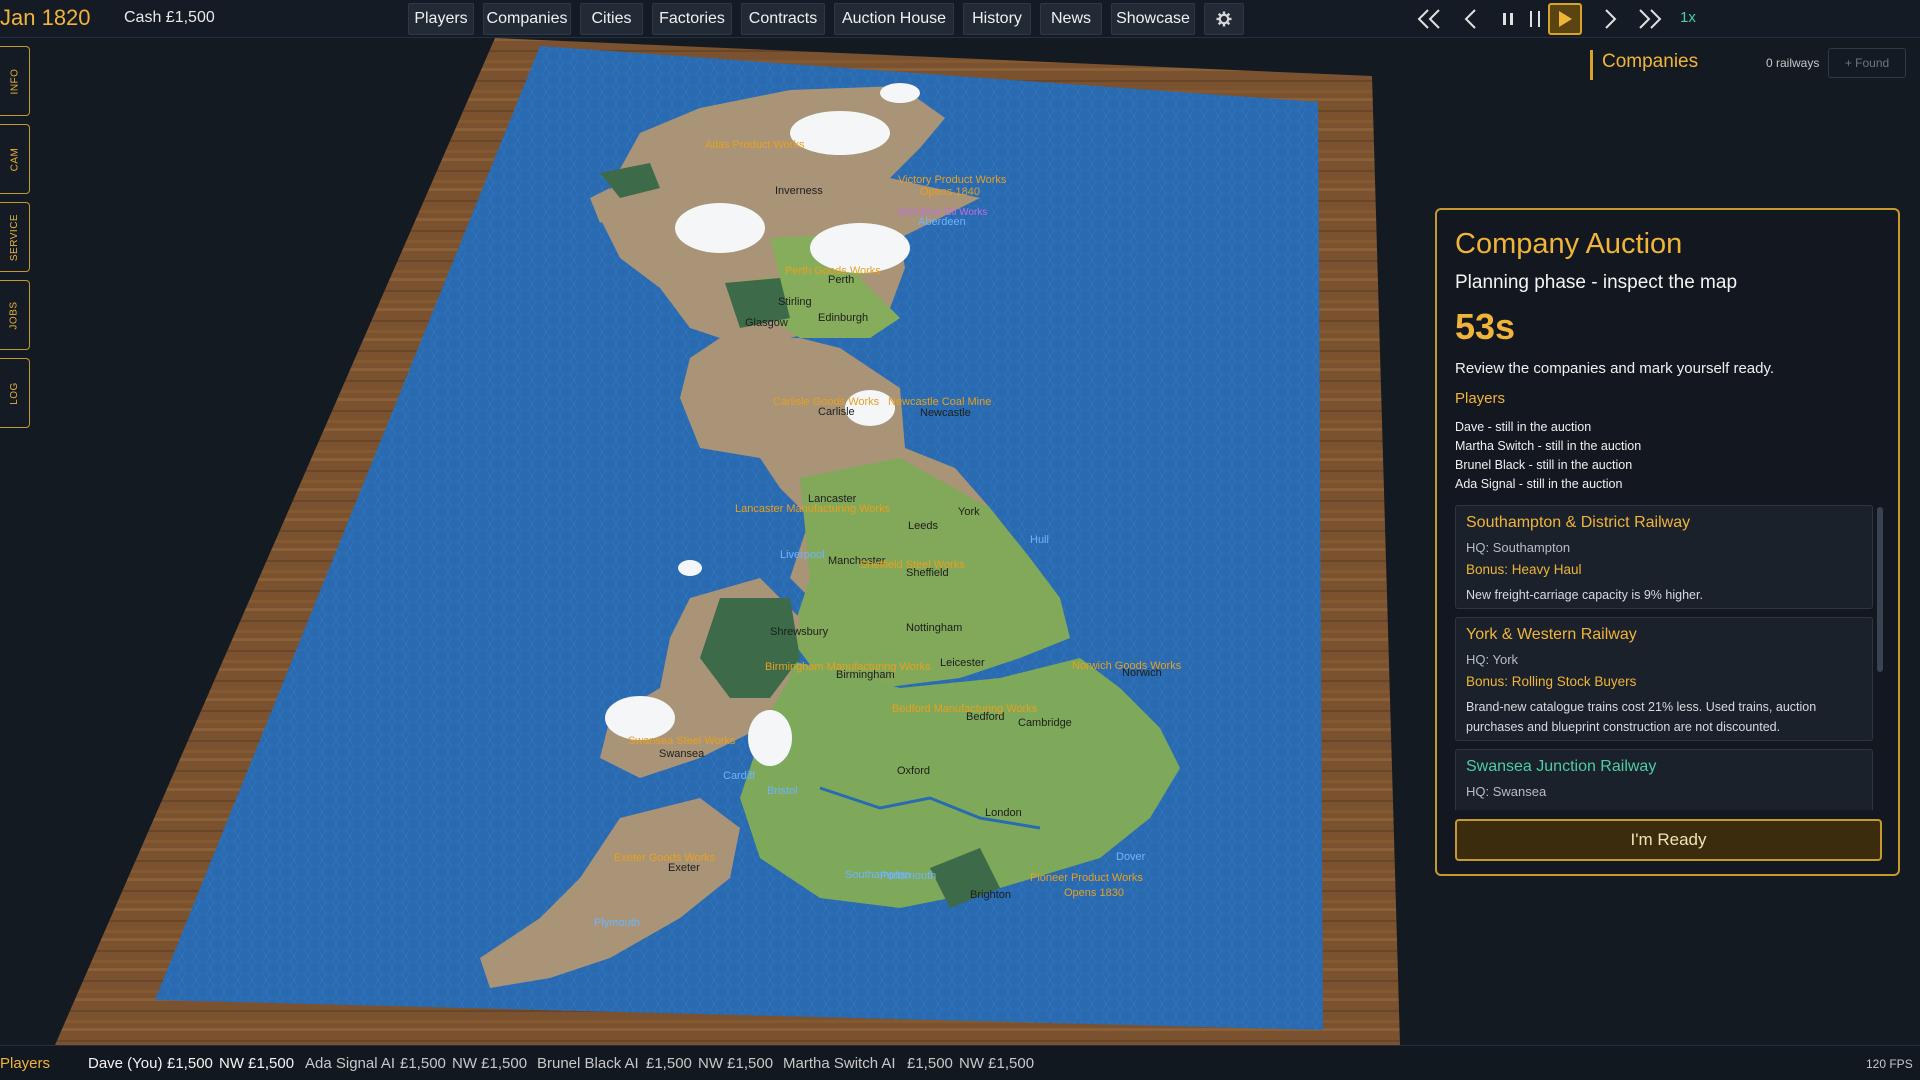  I want to click on nav-showcase: Showcase, so click(1153, 19).